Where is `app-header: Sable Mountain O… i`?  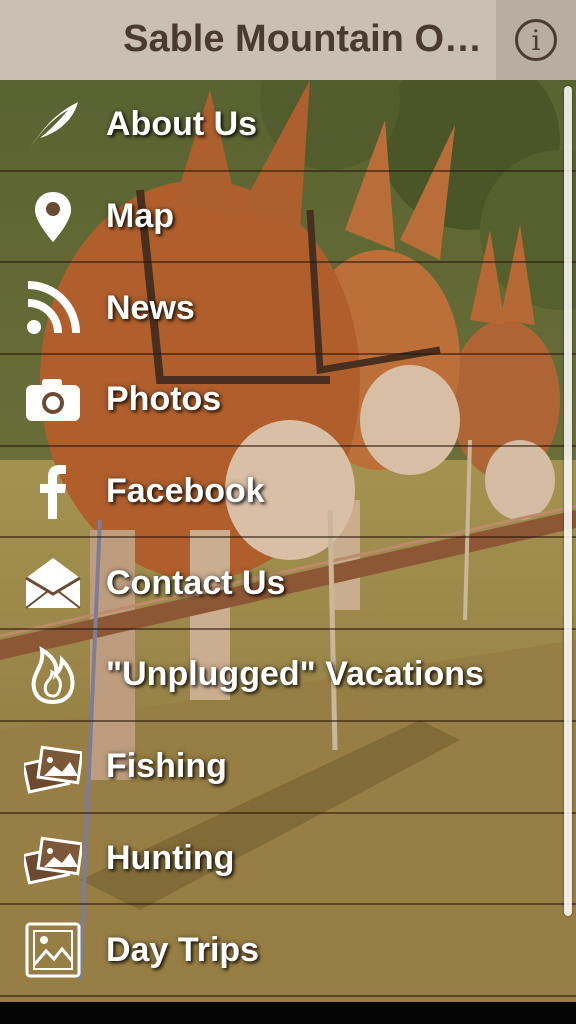
app-header: Sable Mountain O… i is located at coordinates (288, 40).